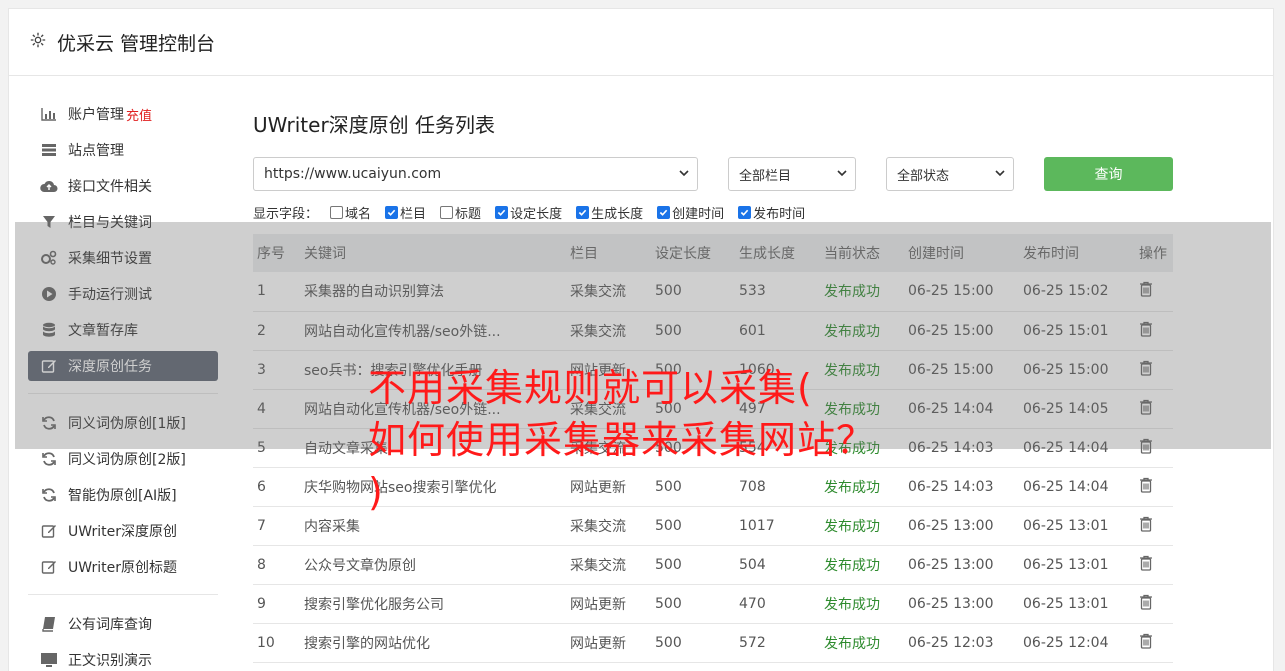 The height and width of the screenshot is (671, 1285). I want to click on recharge-link: 充值, so click(139, 114).